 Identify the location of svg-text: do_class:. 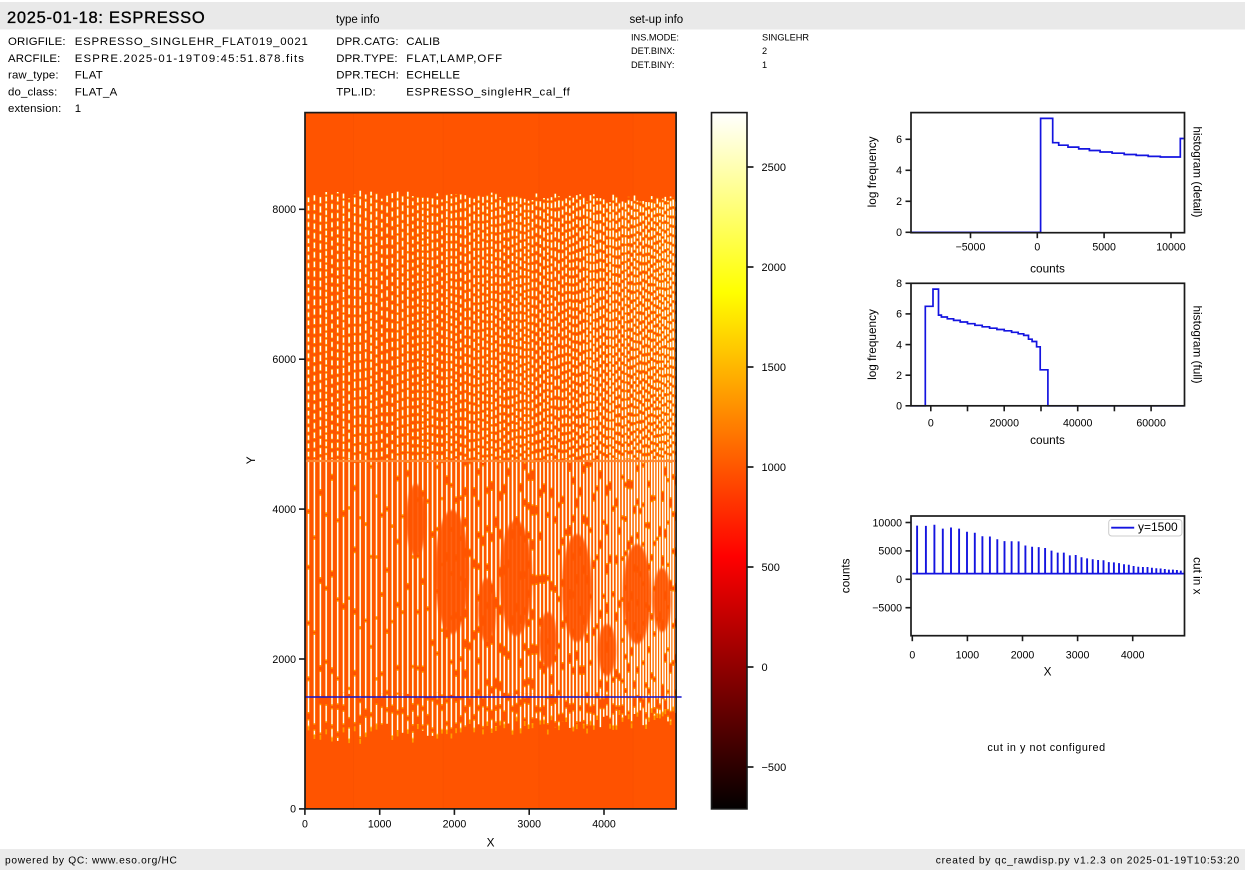
(32, 92).